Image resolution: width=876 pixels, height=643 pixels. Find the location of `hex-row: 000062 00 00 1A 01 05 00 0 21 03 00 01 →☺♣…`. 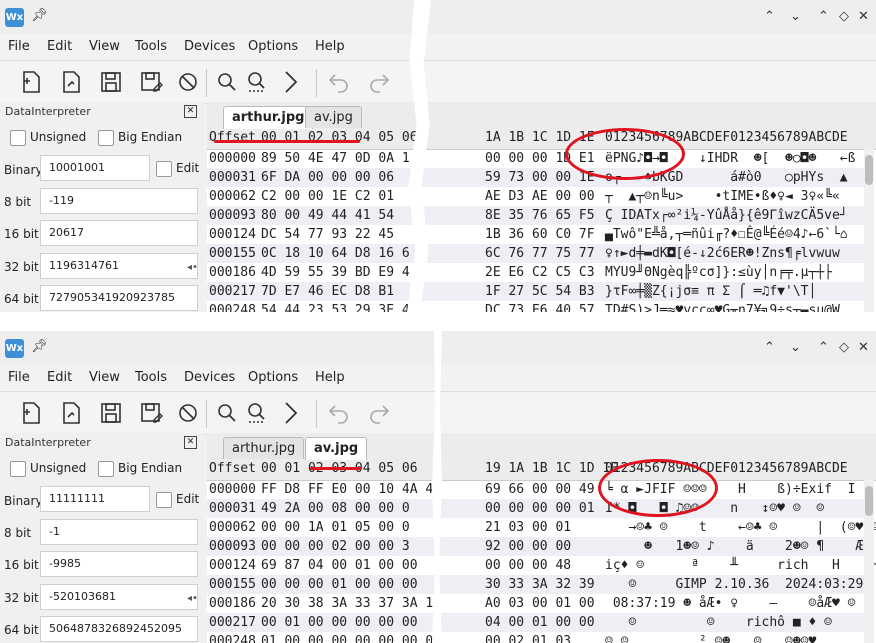

hex-row: 000062 00 00 1A 01 05 00 0 21 03 00 01 →☺♣… is located at coordinates (541, 527).